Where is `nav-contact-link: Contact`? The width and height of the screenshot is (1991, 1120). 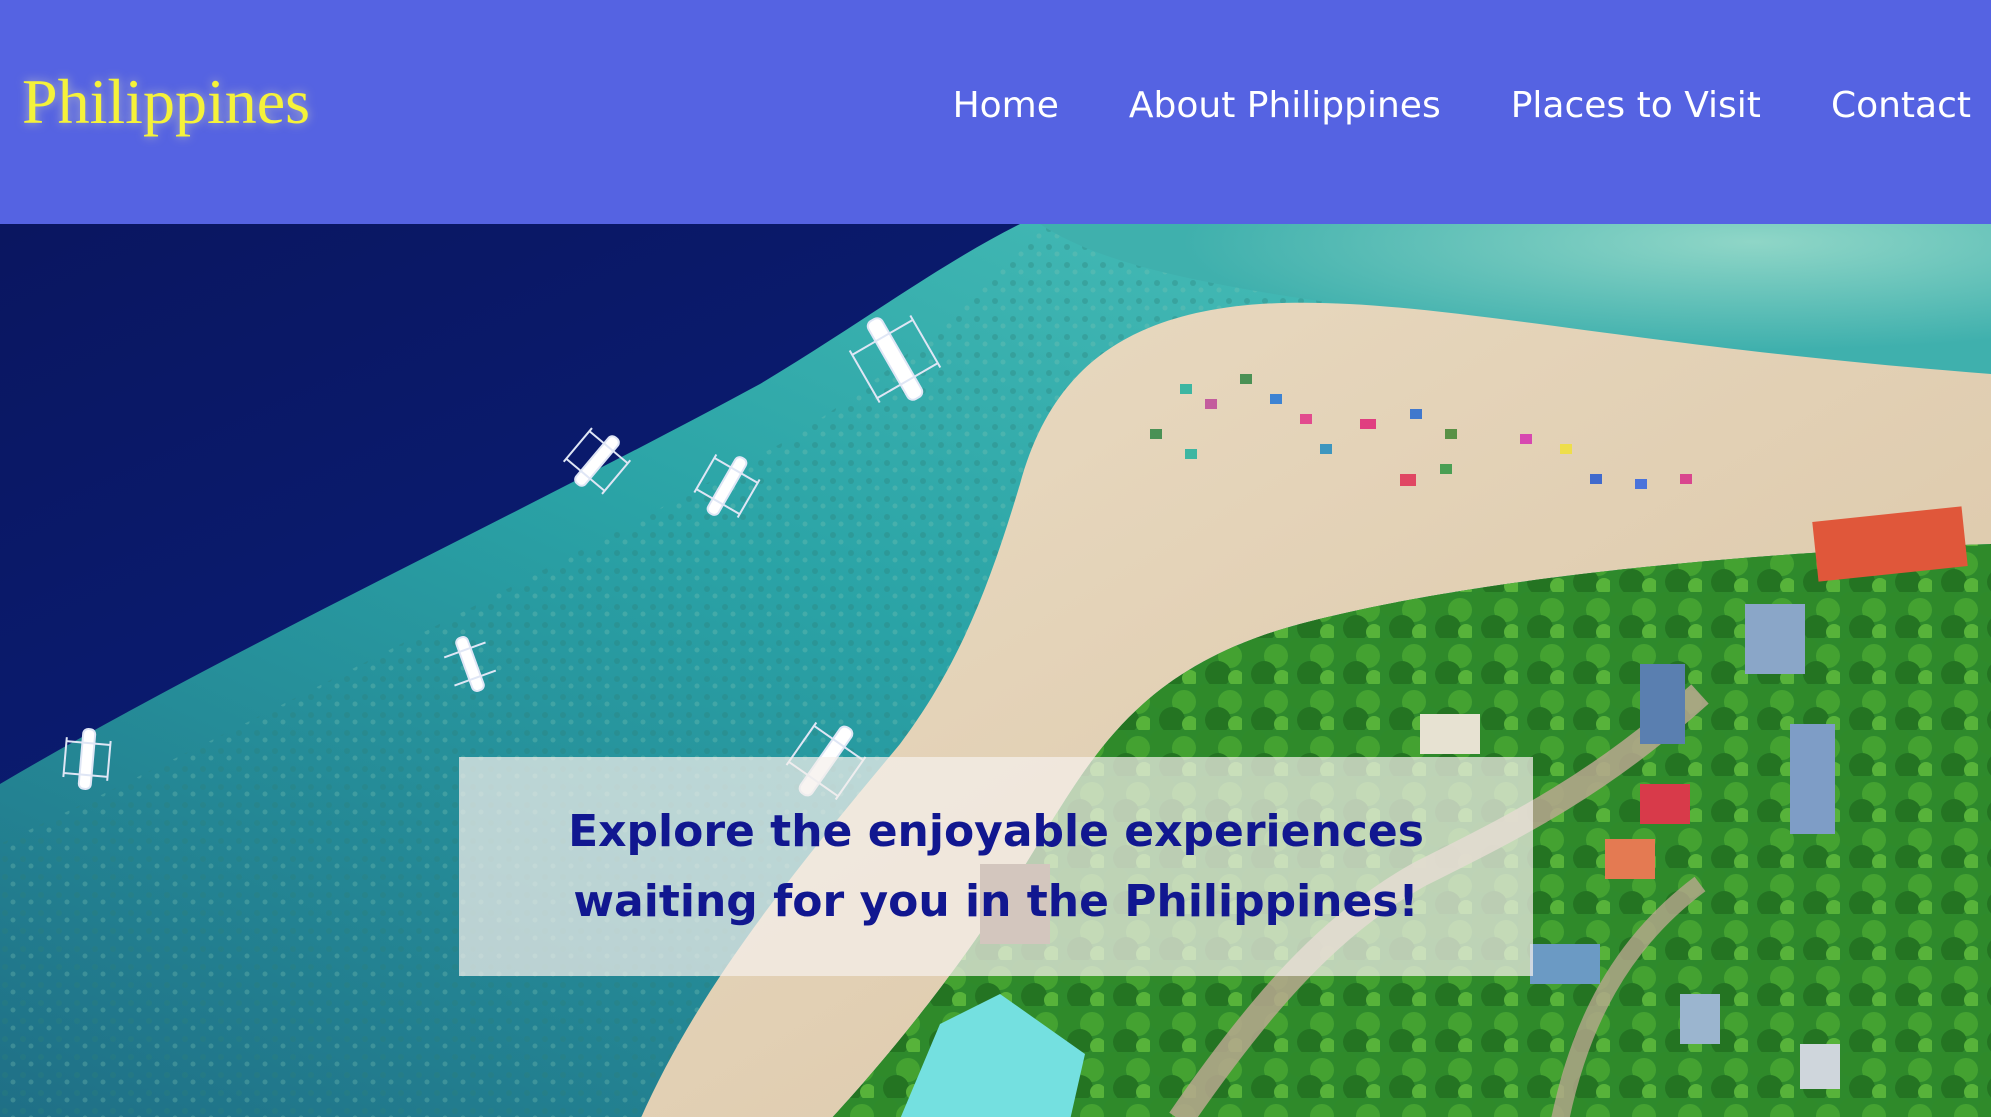 nav-contact-link: Contact is located at coordinates (1901, 106).